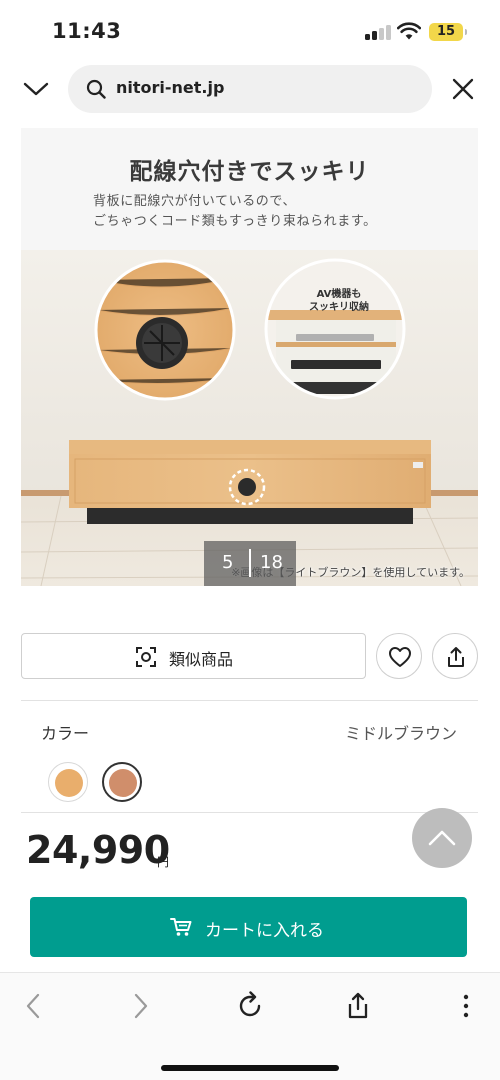 Image resolution: width=500 pixels, height=1080 pixels. I want to click on price-unit: 円, so click(163, 862).